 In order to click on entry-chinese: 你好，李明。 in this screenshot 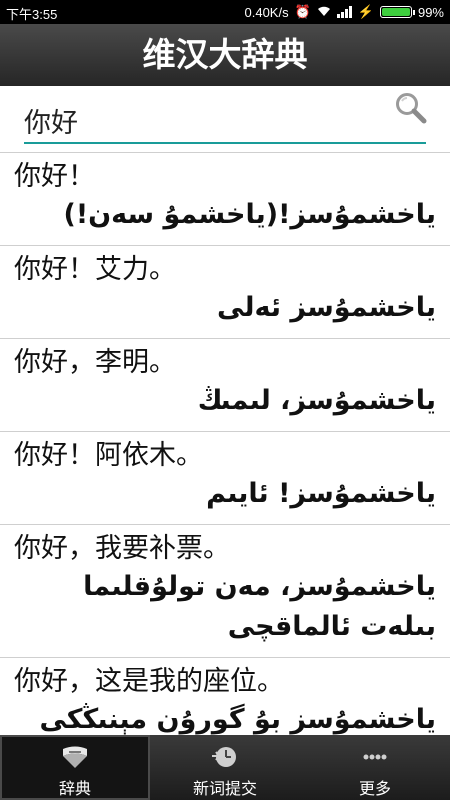, I will do `click(95, 362)`.